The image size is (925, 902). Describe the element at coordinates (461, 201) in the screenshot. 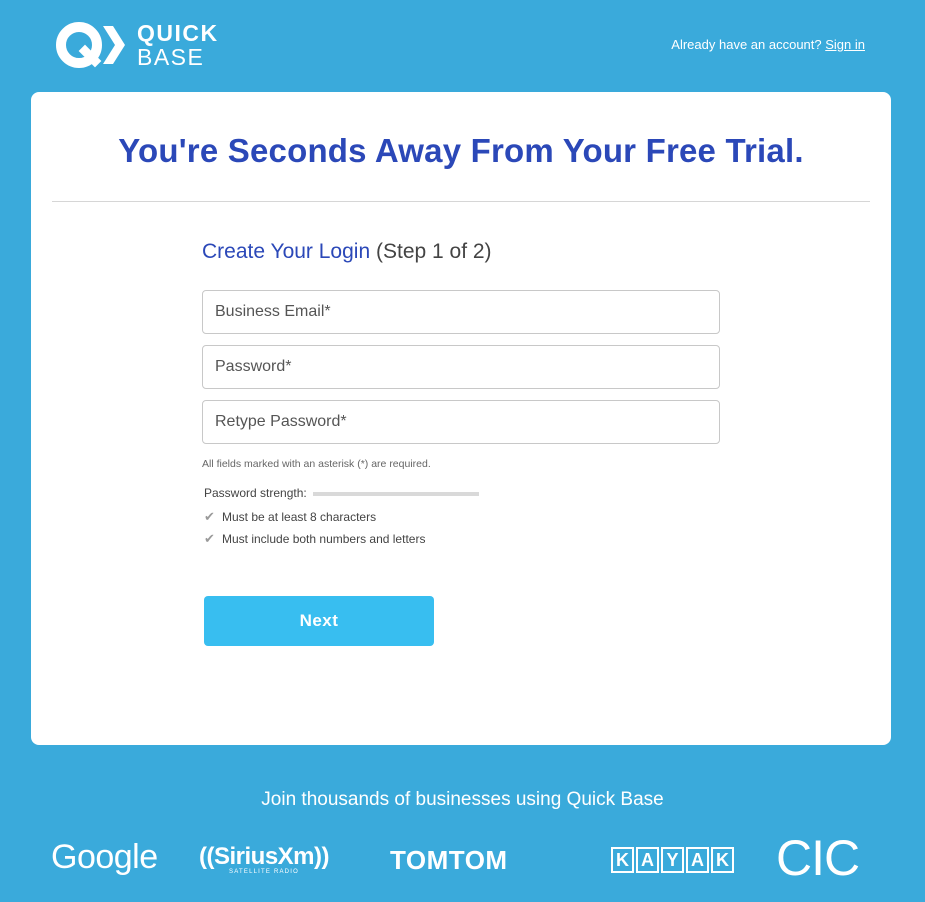

I see `divider` at that location.